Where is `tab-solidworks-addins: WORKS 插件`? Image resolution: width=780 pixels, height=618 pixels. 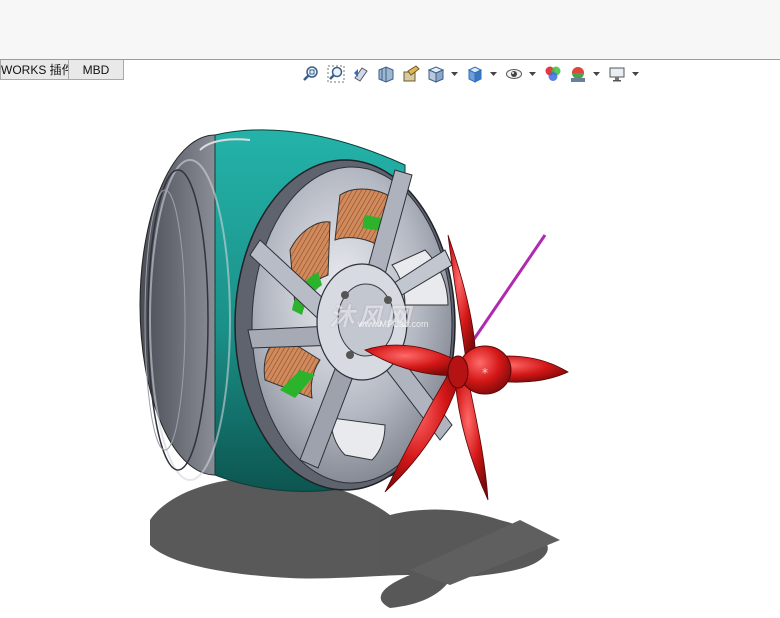 tab-solidworks-addins: WORKS 插件 is located at coordinates (34, 70).